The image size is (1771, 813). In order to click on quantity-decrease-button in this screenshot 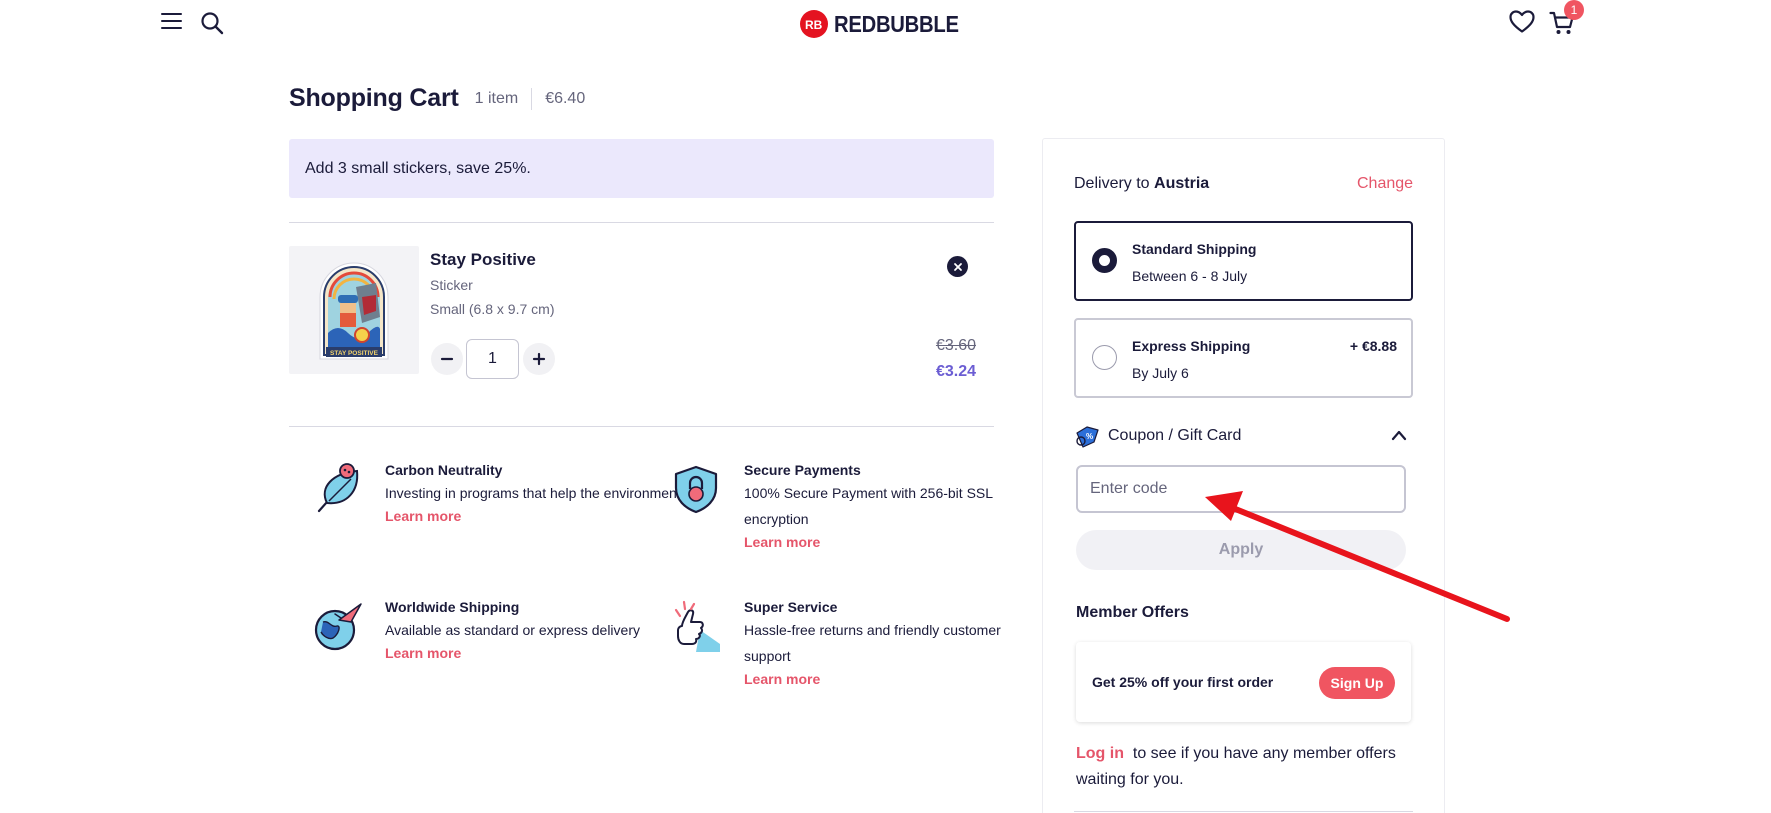, I will do `click(447, 359)`.